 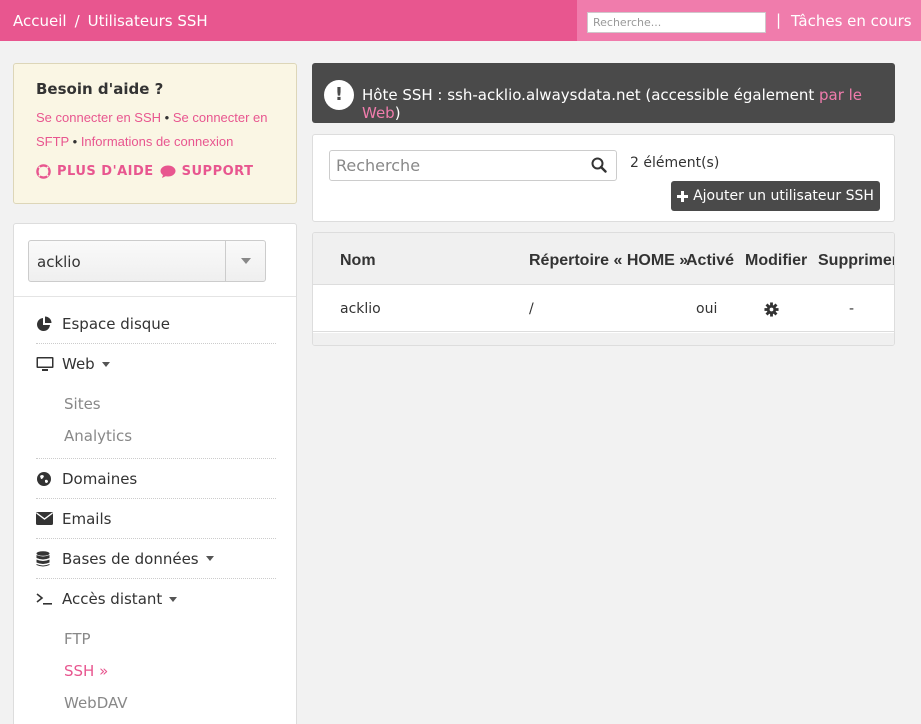 I want to click on plus-icon, so click(x=683, y=196).